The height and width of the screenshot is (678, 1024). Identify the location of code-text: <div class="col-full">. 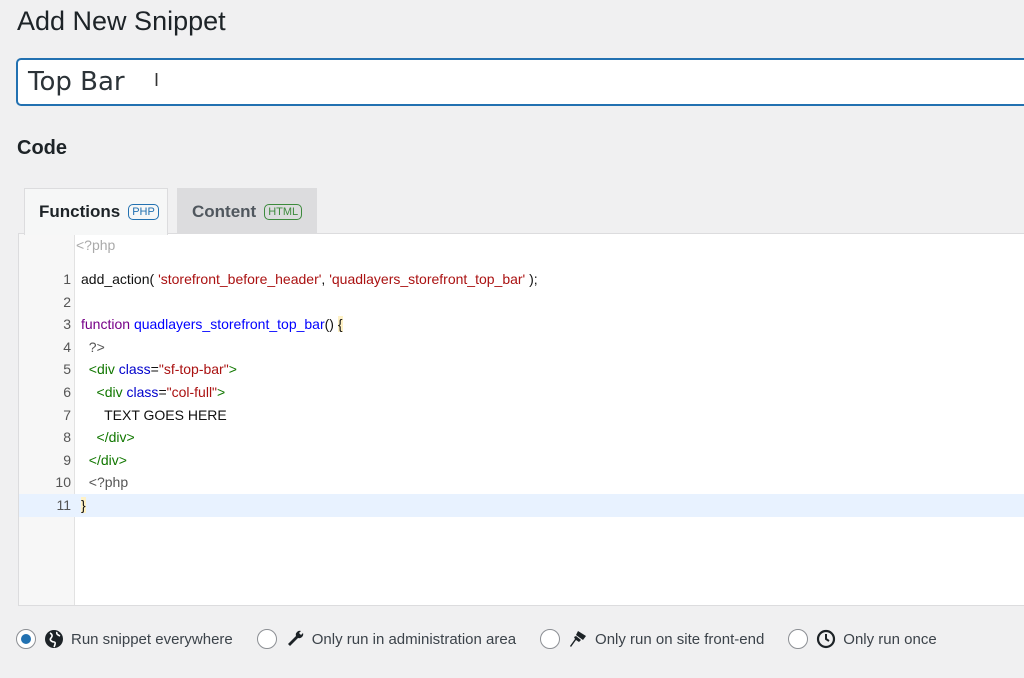
(153, 392).